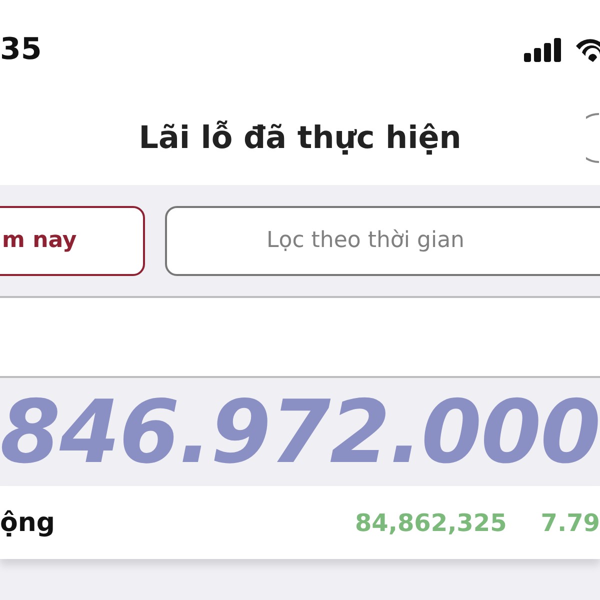 This screenshot has width=600, height=600. Describe the element at coordinates (300, 138) in the screenshot. I see `page-title: Lãi lỗ đã thực hiện` at that location.